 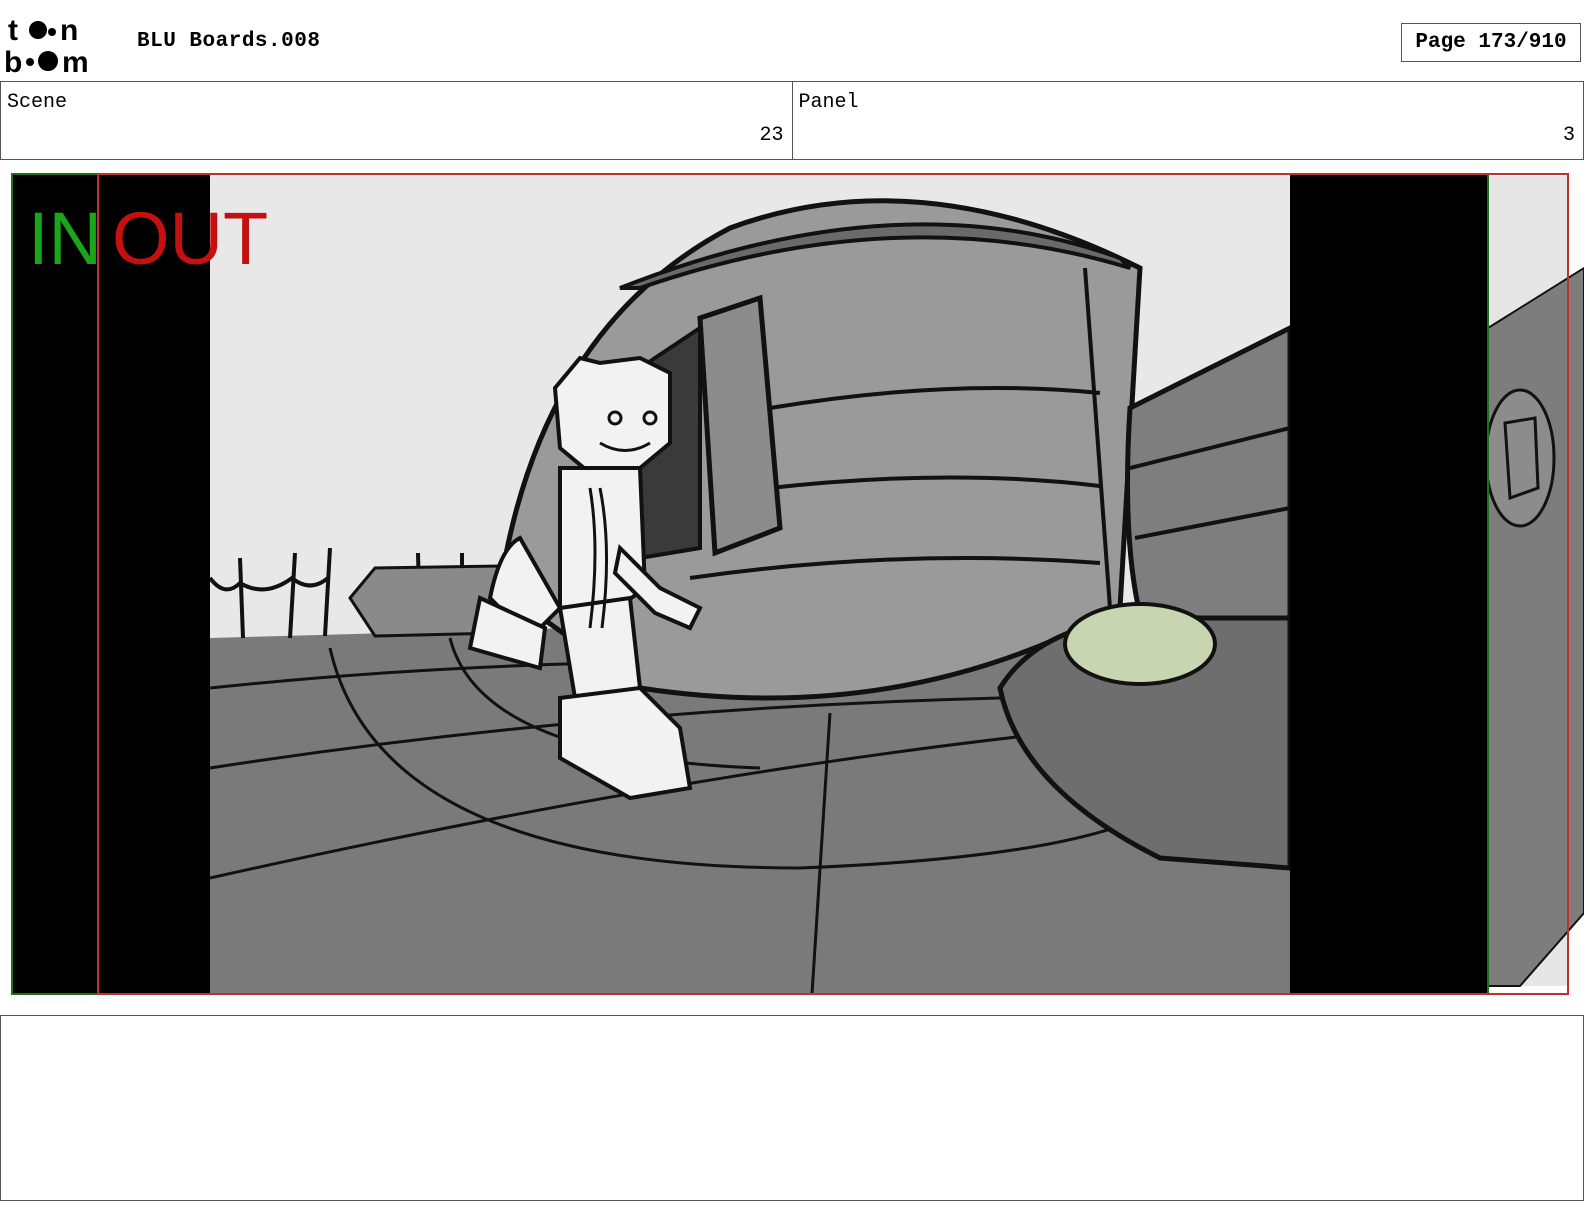 What do you see at coordinates (190, 238) in the screenshot?
I see `out-marker: OUT` at bounding box center [190, 238].